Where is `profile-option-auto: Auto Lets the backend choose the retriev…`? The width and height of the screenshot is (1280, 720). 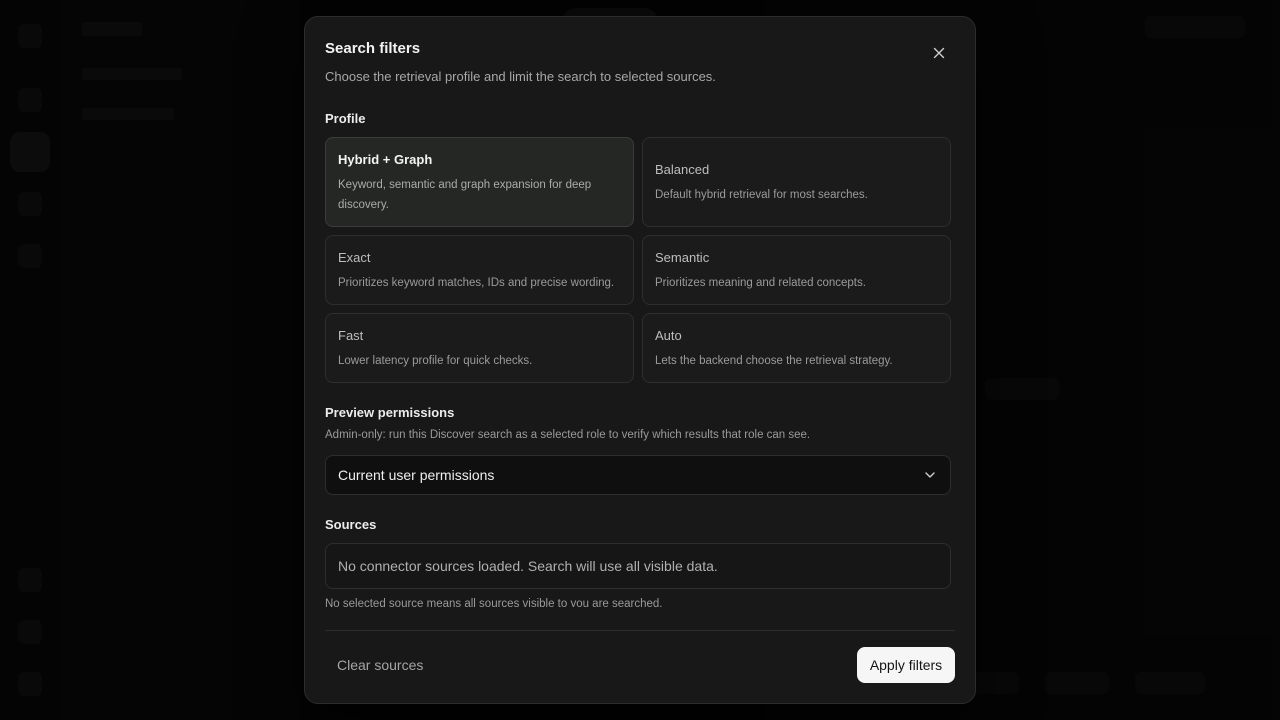 profile-option-auto: Auto Lets the backend choose the retriev… is located at coordinates (796, 348).